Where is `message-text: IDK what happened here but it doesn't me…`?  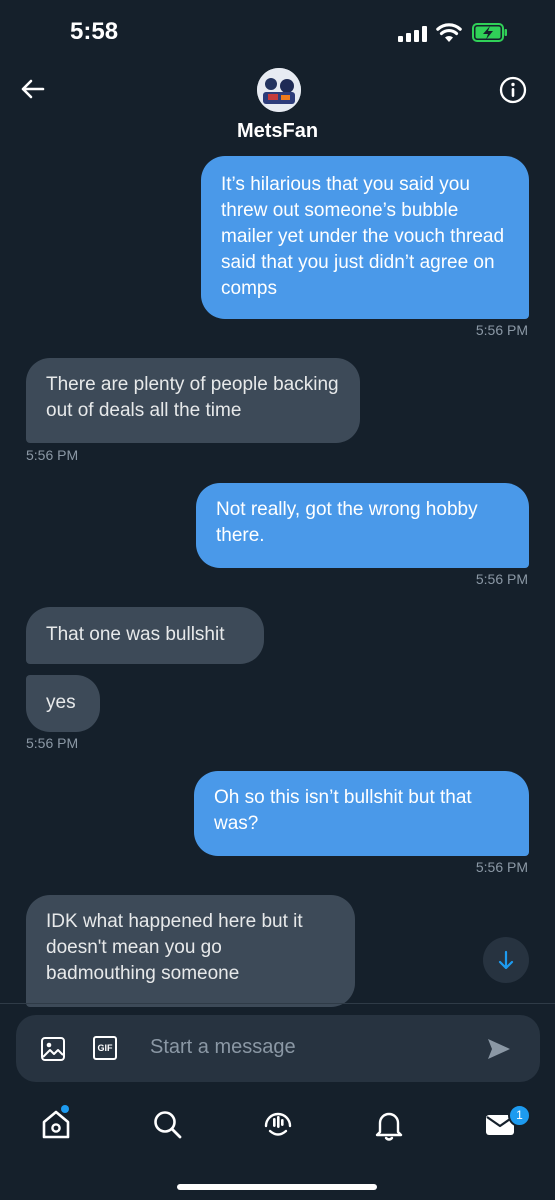 message-text: IDK what happened here but it doesn't me… is located at coordinates (174, 947).